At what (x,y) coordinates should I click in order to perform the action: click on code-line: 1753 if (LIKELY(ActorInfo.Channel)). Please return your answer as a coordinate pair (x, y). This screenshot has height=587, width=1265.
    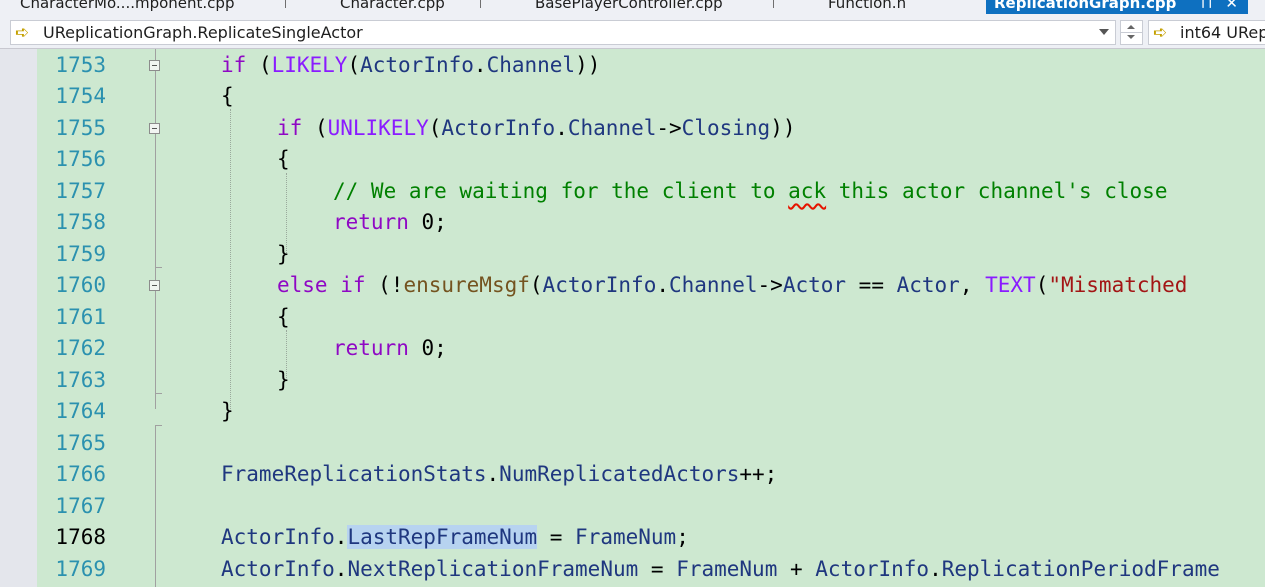
    Looking at the image, I should click on (632, 65).